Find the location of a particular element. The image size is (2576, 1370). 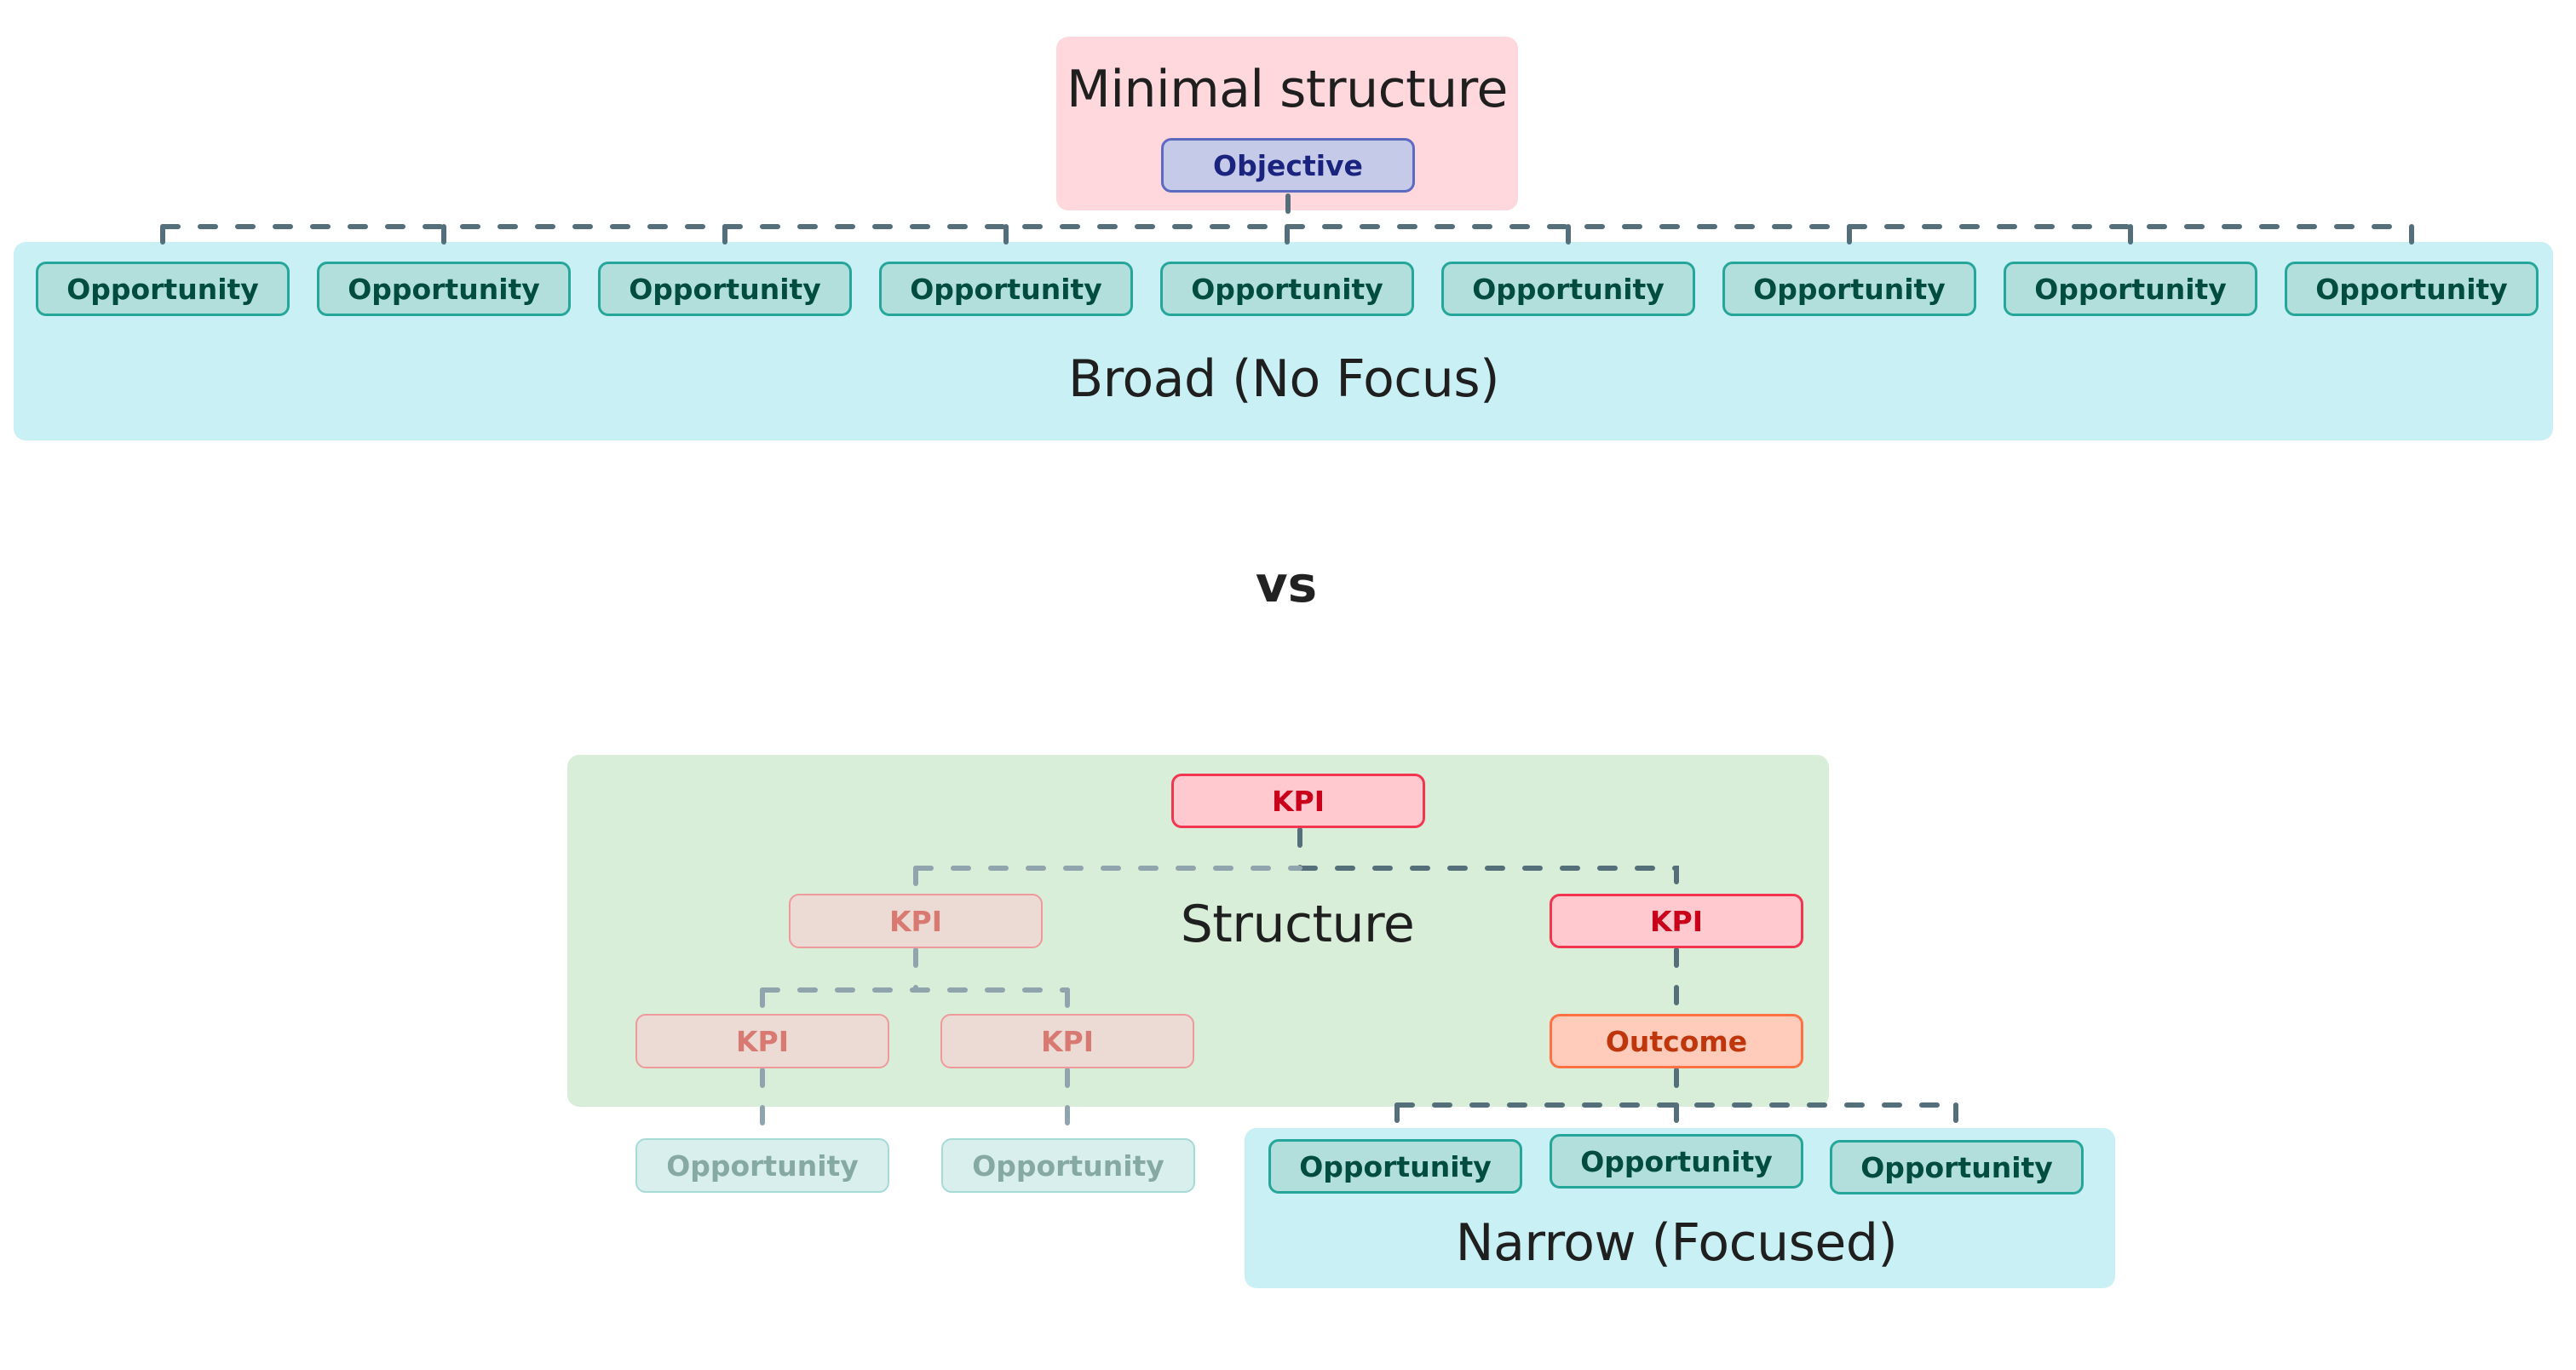

focused-kpi-node: KPI is located at coordinates (1677, 921).